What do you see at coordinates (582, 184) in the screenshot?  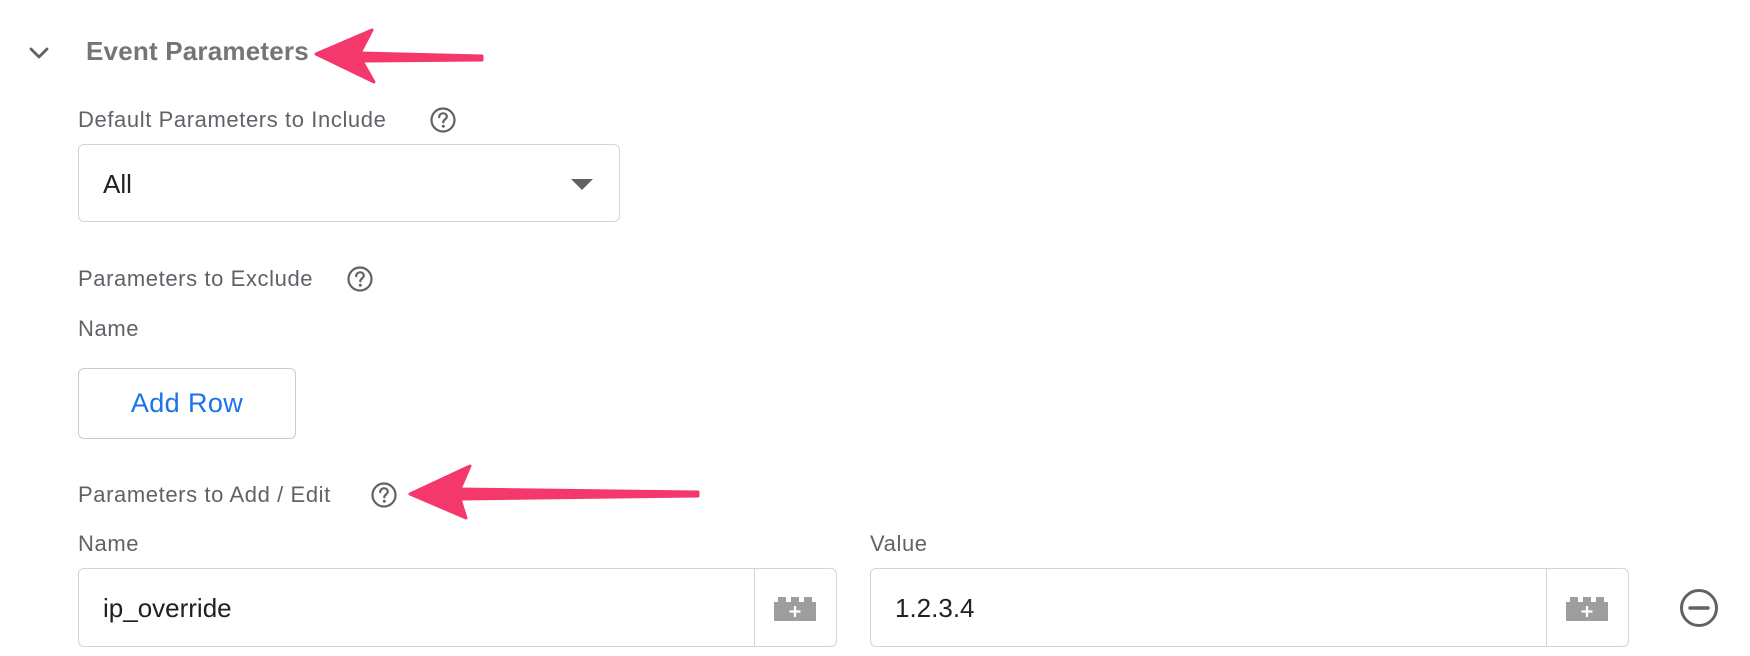 I see `dropdown-caret-icon` at bounding box center [582, 184].